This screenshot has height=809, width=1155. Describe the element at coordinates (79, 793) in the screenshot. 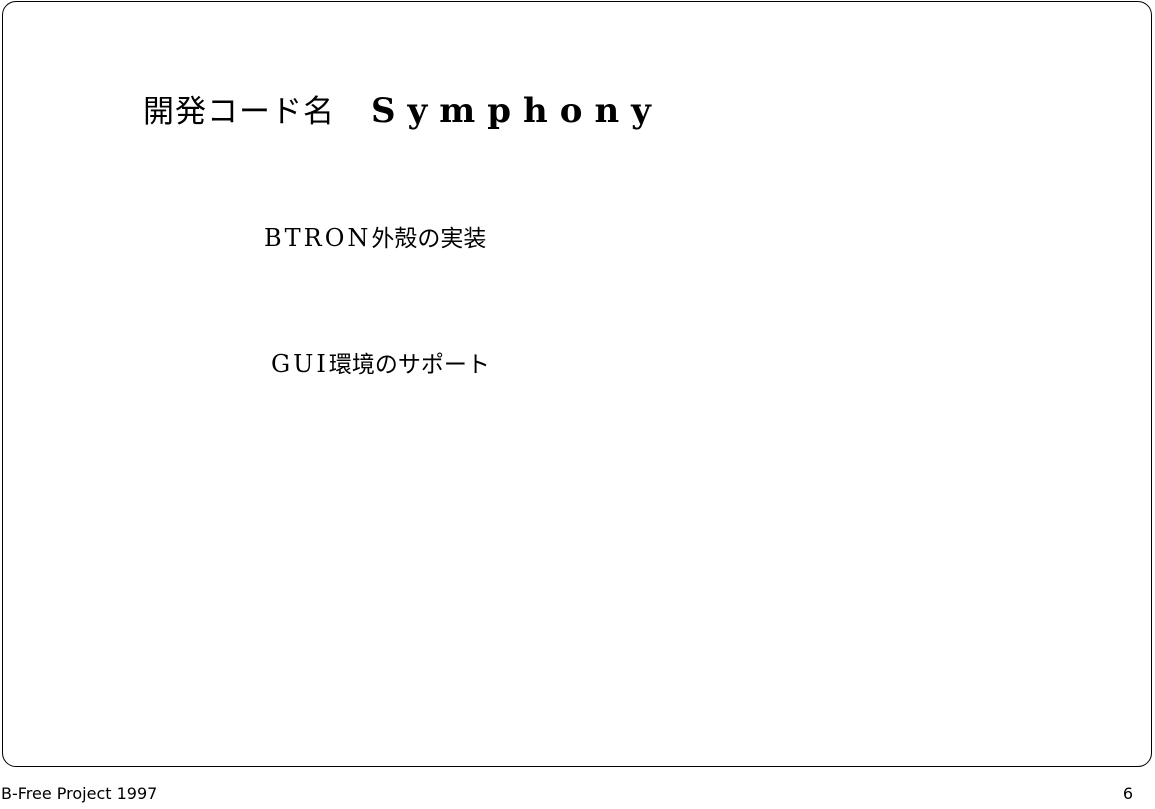

I see `footer-project-label: B-Free Project 1997` at that location.